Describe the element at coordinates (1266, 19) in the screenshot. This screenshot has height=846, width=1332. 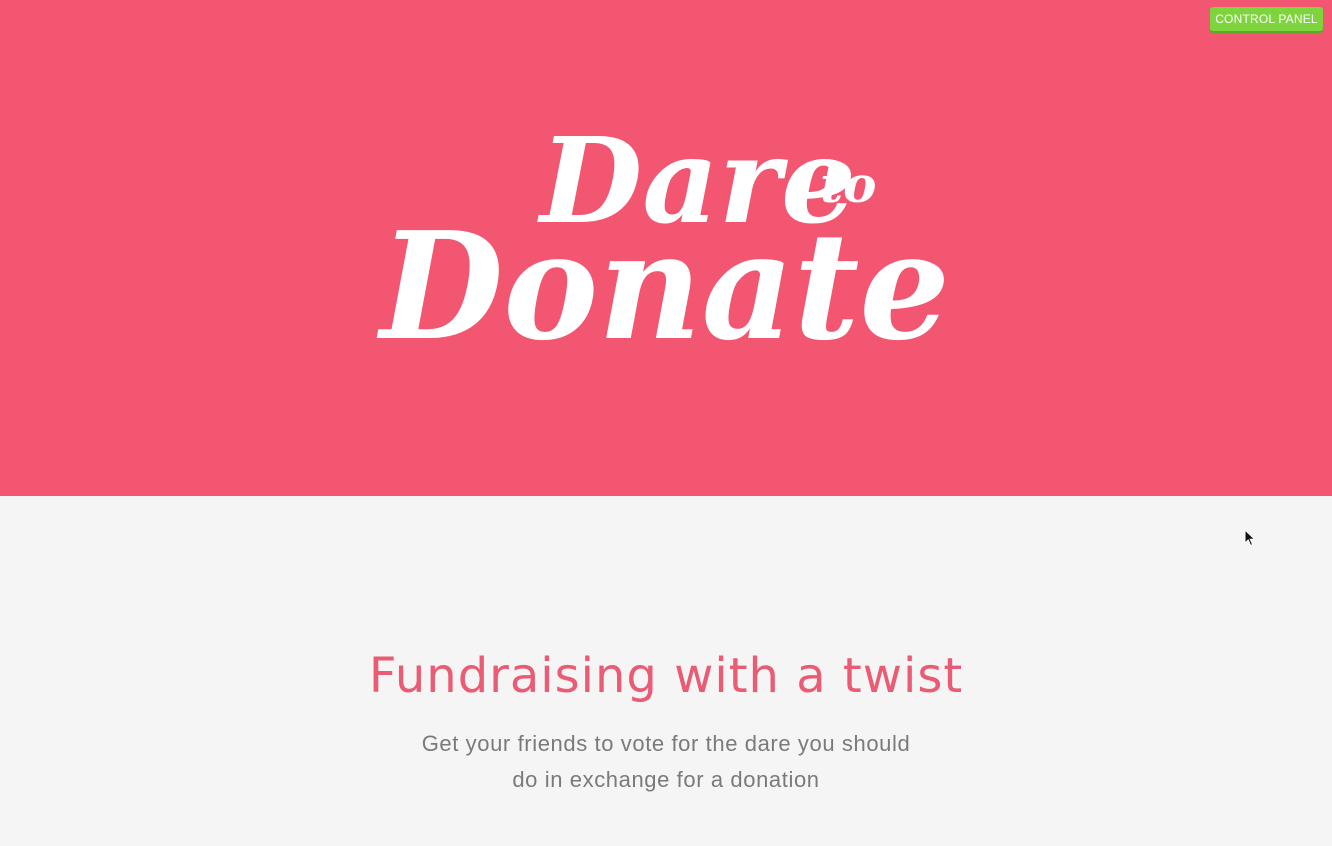
I see `control-panel-button: CONTROL PANEL` at that location.